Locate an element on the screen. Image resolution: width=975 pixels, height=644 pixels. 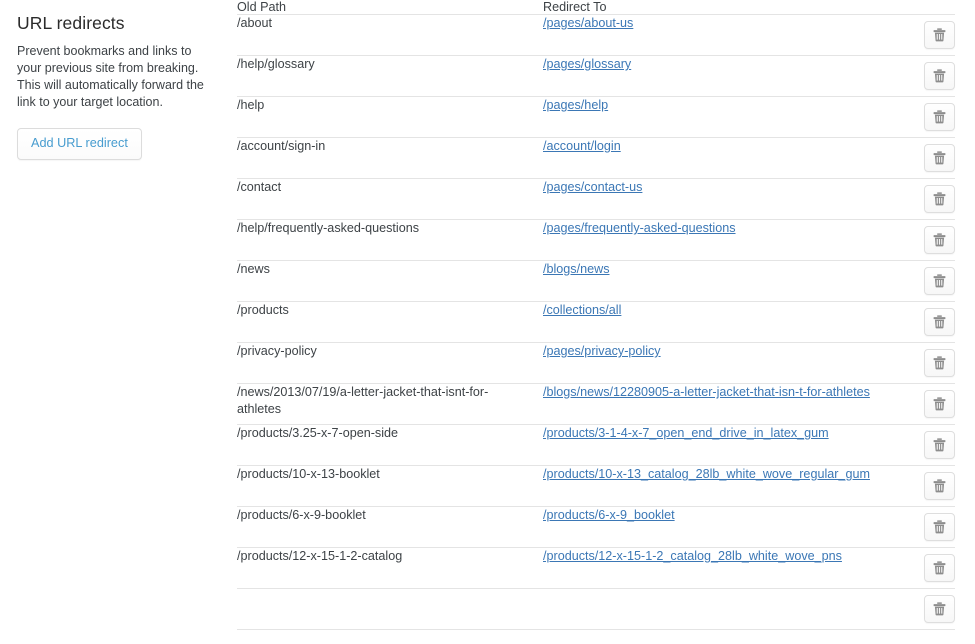
cell-redirect-to: /pages/help is located at coordinates (728, 117).